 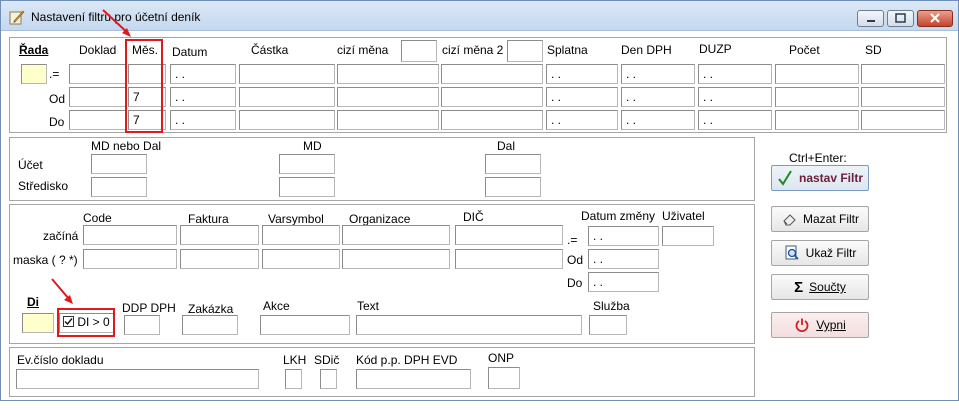 What do you see at coordinates (873, 50) in the screenshot?
I see `label-sd: SD` at bounding box center [873, 50].